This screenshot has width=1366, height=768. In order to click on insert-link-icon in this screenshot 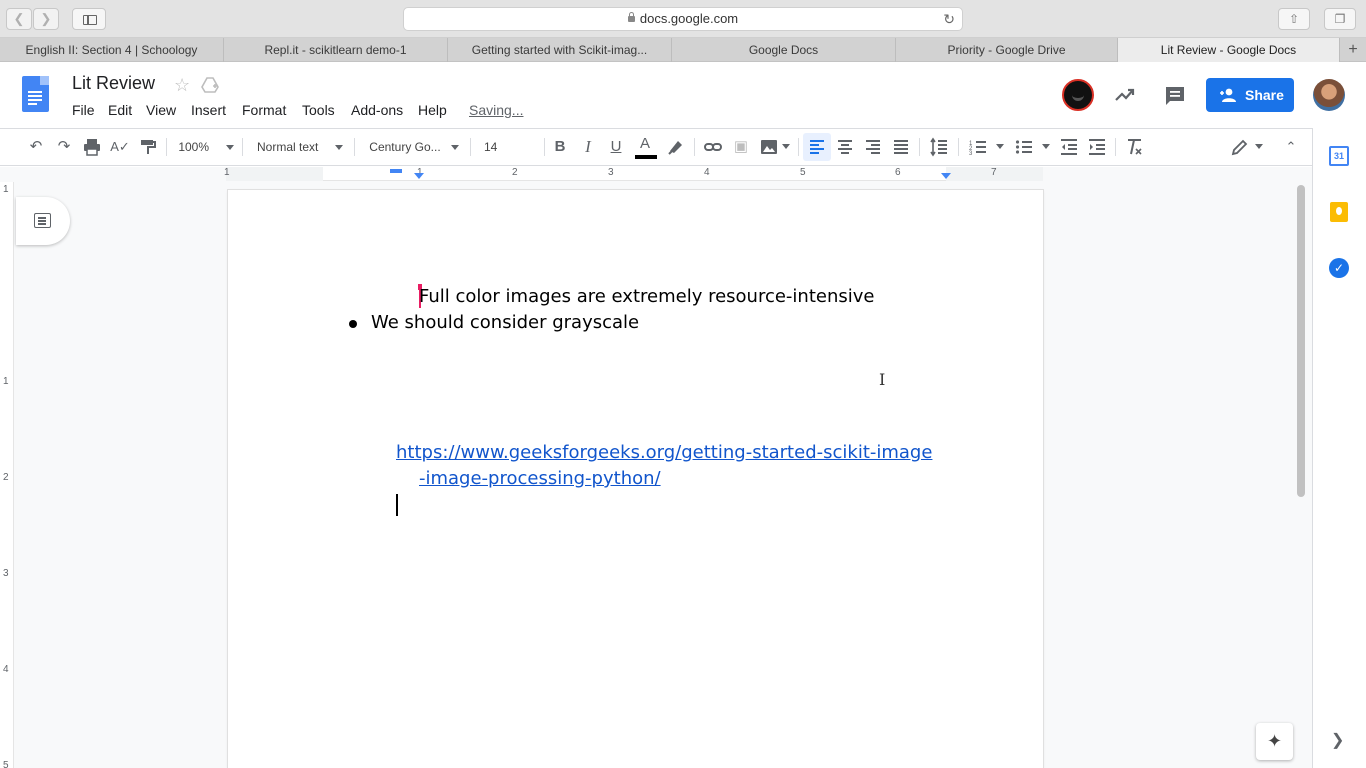, I will do `click(713, 147)`.